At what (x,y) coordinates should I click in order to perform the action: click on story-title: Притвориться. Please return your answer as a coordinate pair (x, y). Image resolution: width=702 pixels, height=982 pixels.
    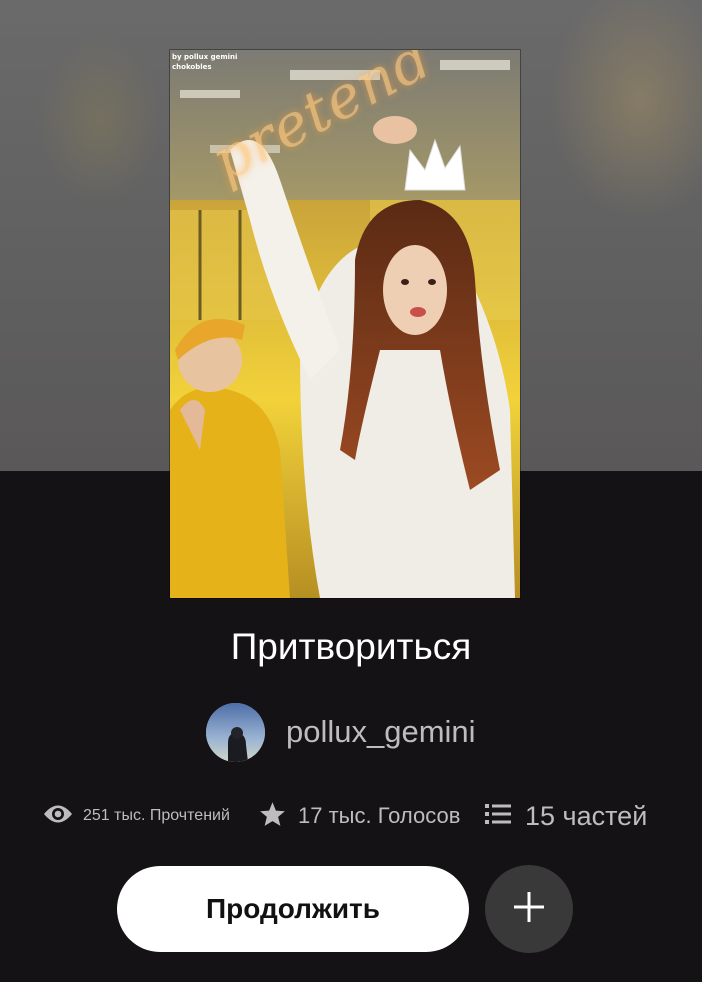
    Looking at the image, I should click on (351, 646).